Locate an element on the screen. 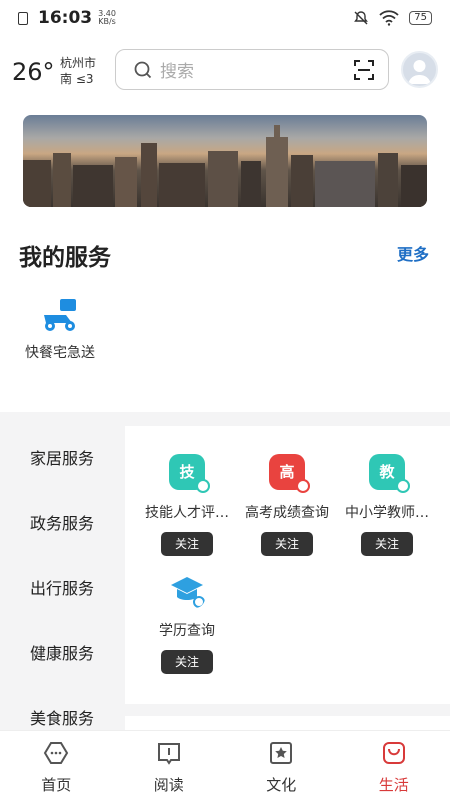 This screenshot has width=450, height=800. skyline-image is located at coordinates (225, 166).